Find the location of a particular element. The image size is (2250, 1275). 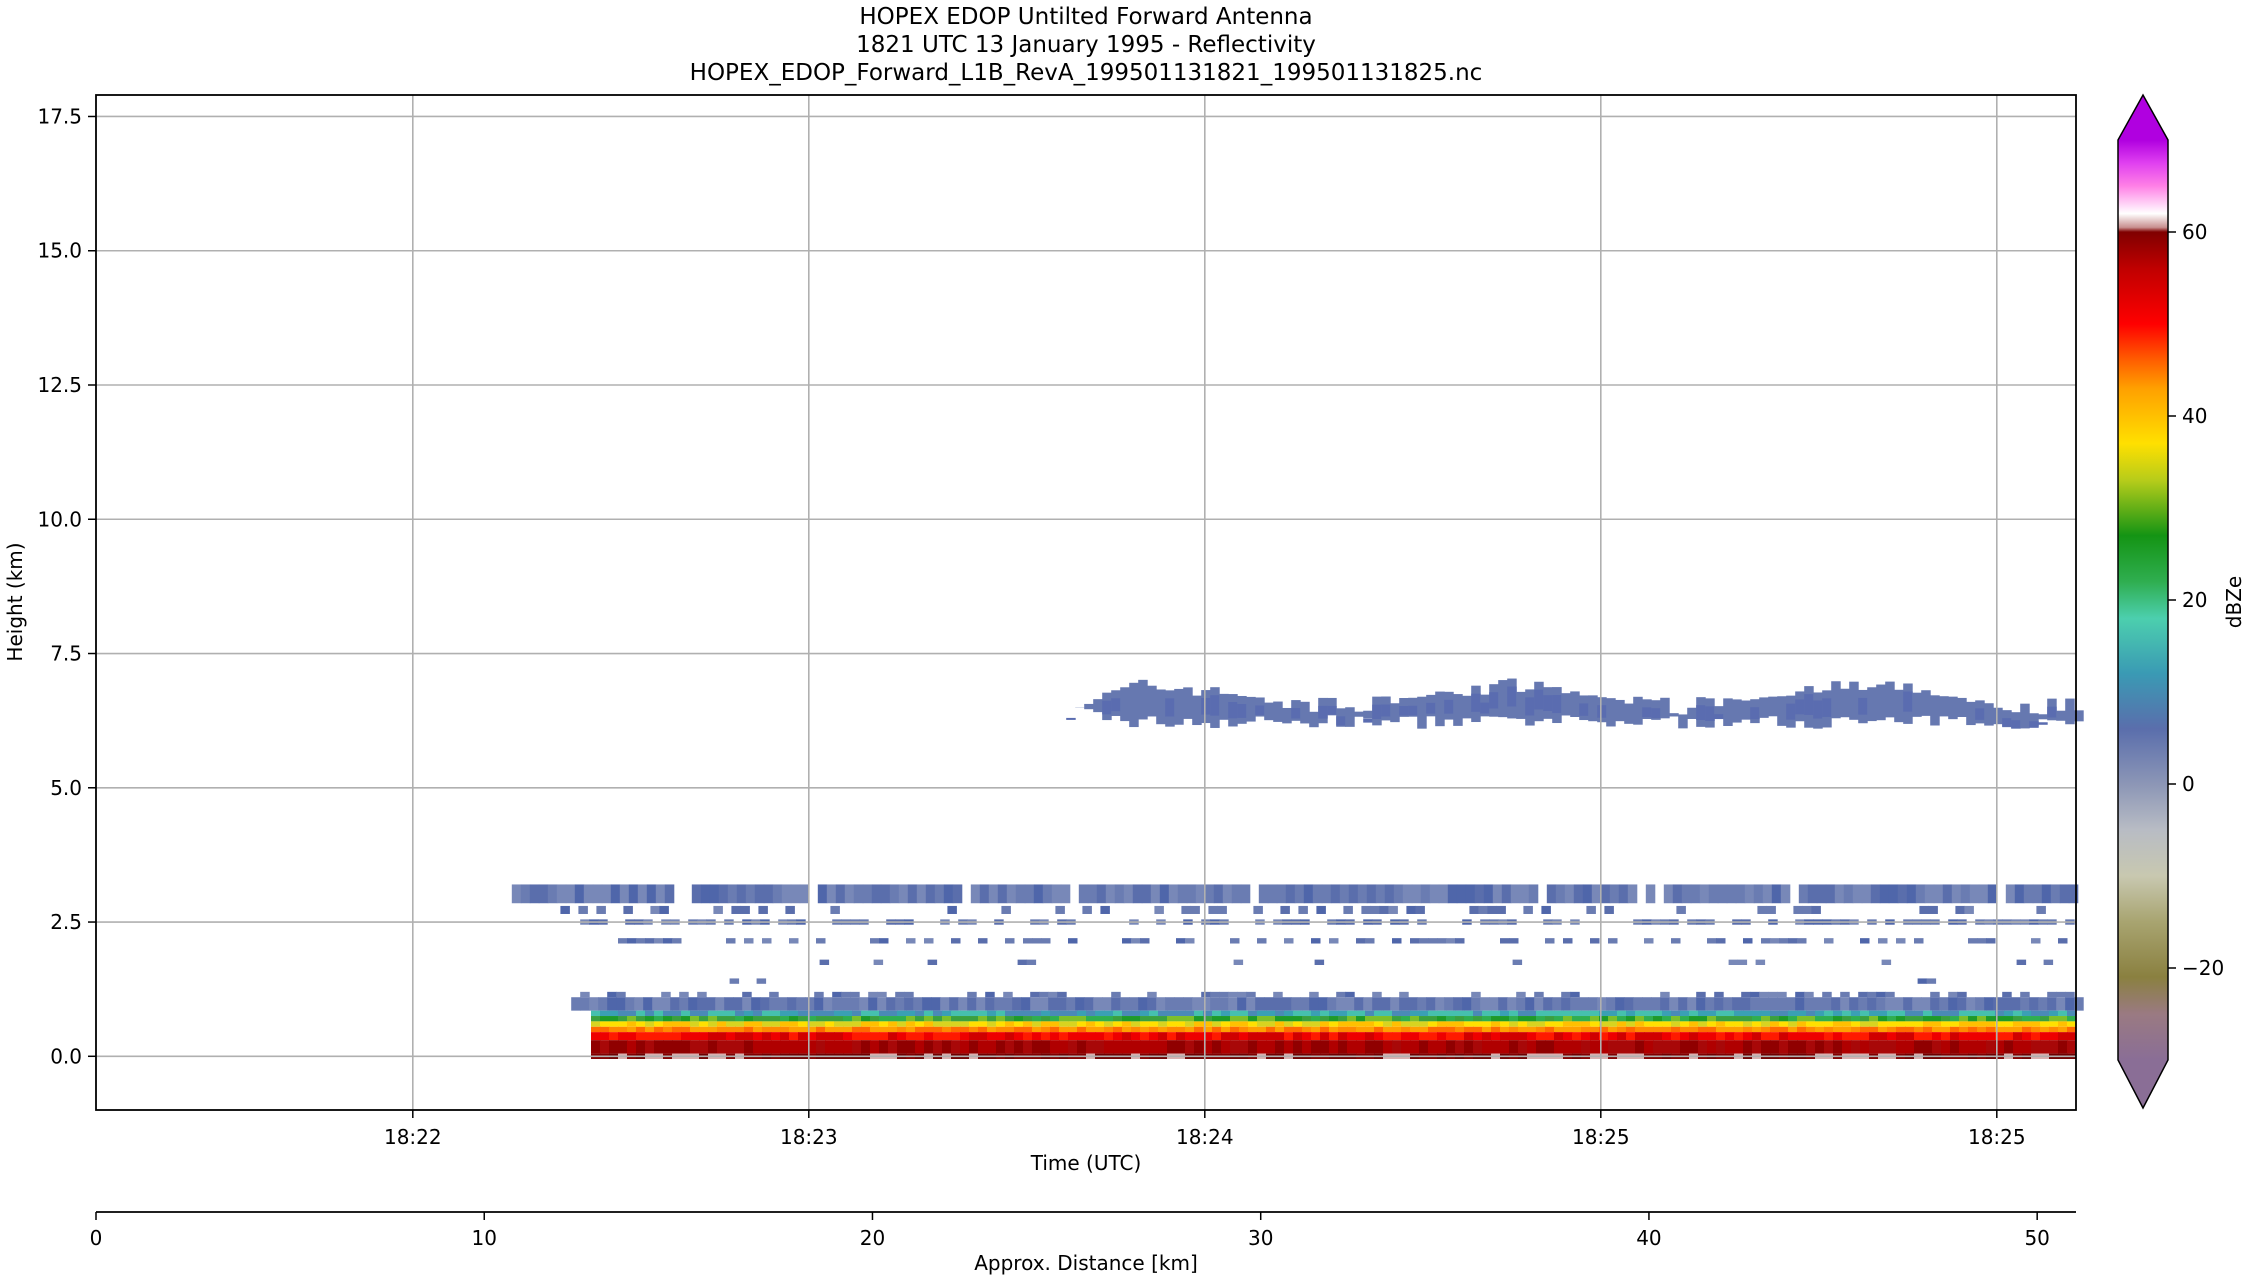

mid-layer-speck is located at coordinates (878, 962).